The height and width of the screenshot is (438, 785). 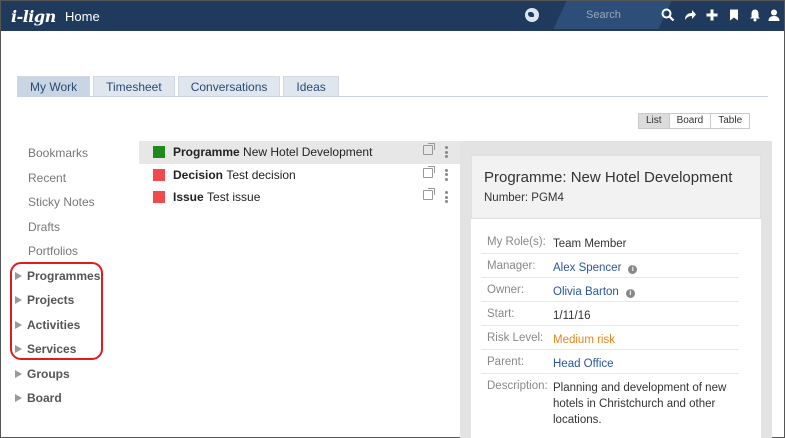 I want to click on item-name: New Hotel Development, so click(x=308, y=152).